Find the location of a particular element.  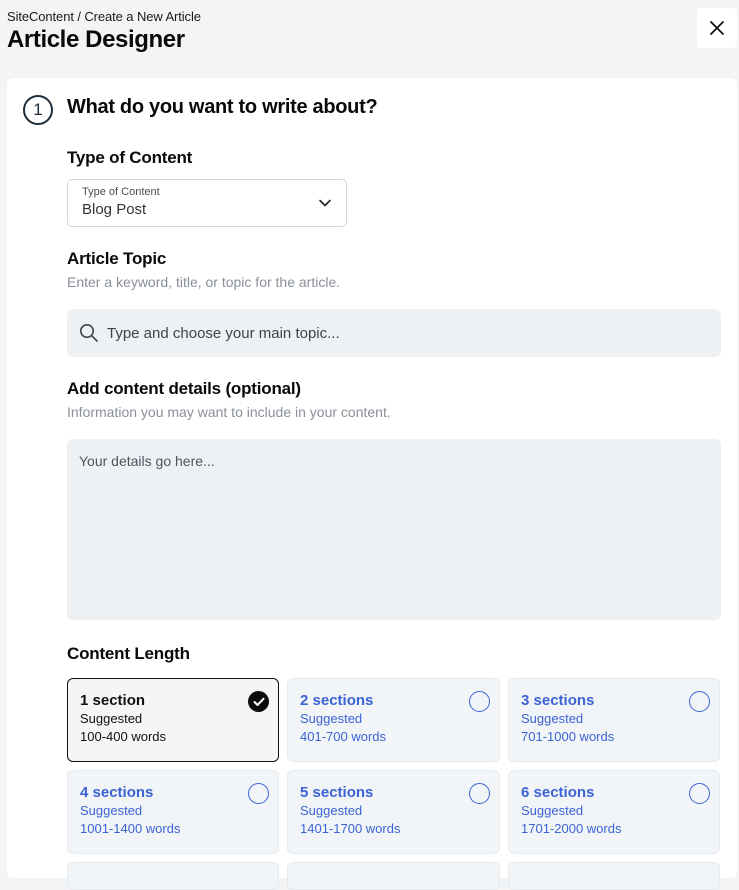

content-type-heading: Type of Content is located at coordinates (130, 157).